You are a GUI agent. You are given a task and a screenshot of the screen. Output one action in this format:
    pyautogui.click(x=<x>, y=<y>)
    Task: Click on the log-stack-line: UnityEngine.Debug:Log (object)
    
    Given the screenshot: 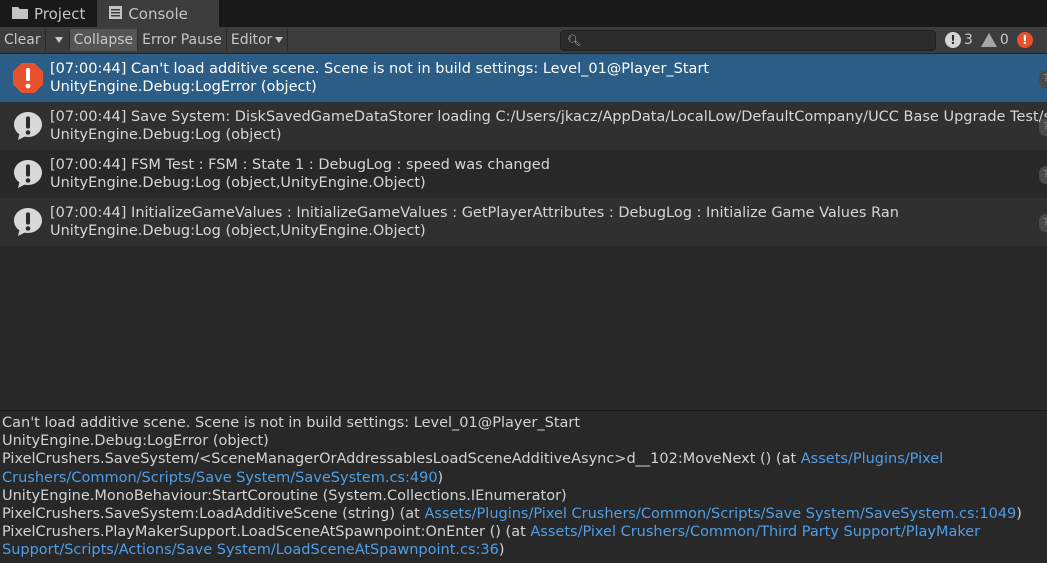 What is the action you would take?
    pyautogui.click(x=166, y=135)
    